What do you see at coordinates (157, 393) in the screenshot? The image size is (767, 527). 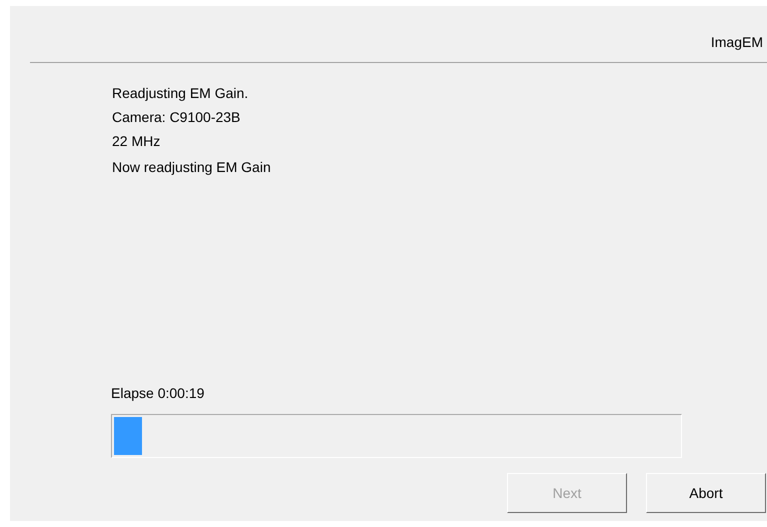 I see `elapsed-time: Elapse 0:00:19` at bounding box center [157, 393].